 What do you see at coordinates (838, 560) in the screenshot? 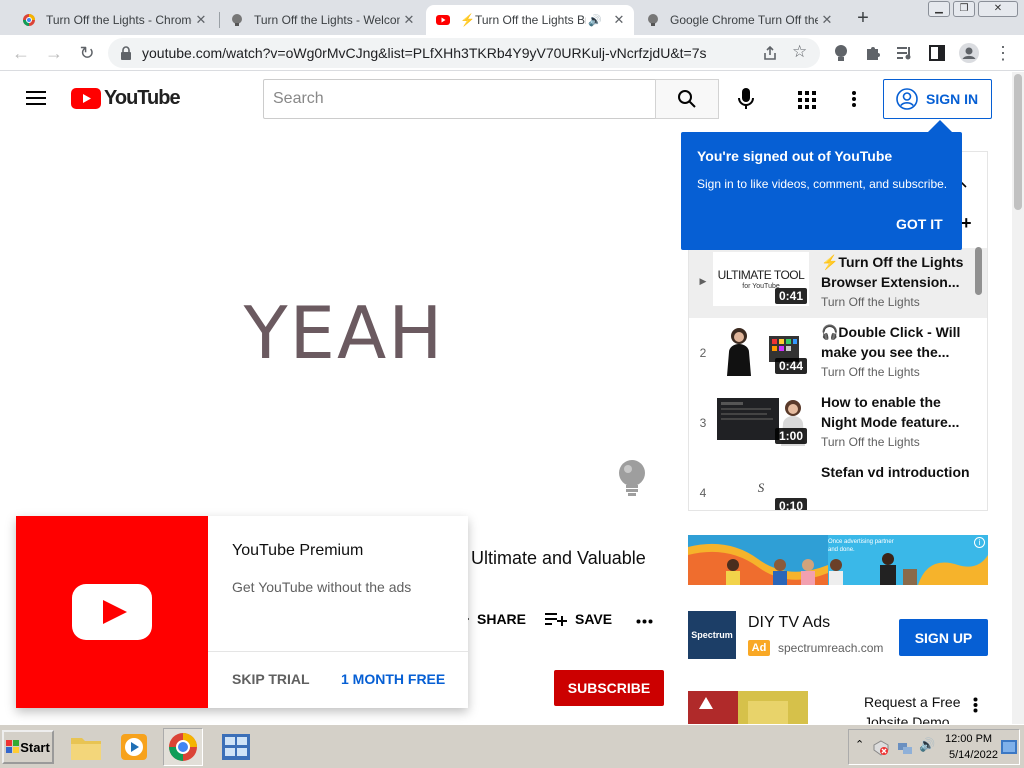
I see `ad-banner: Once advertising partner and done. i` at bounding box center [838, 560].